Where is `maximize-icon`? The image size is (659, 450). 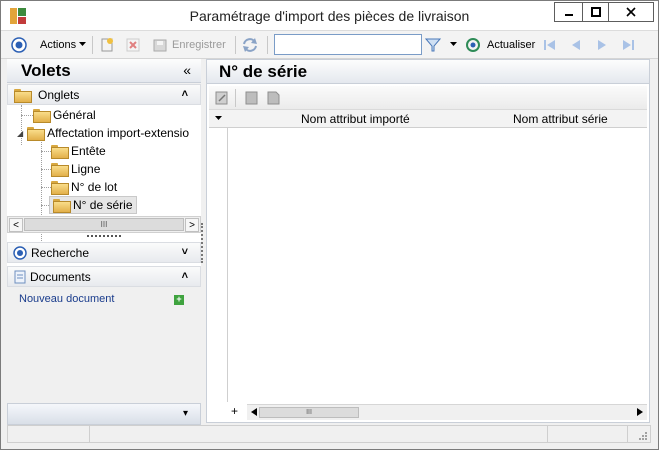 maximize-icon is located at coordinates (595, 12).